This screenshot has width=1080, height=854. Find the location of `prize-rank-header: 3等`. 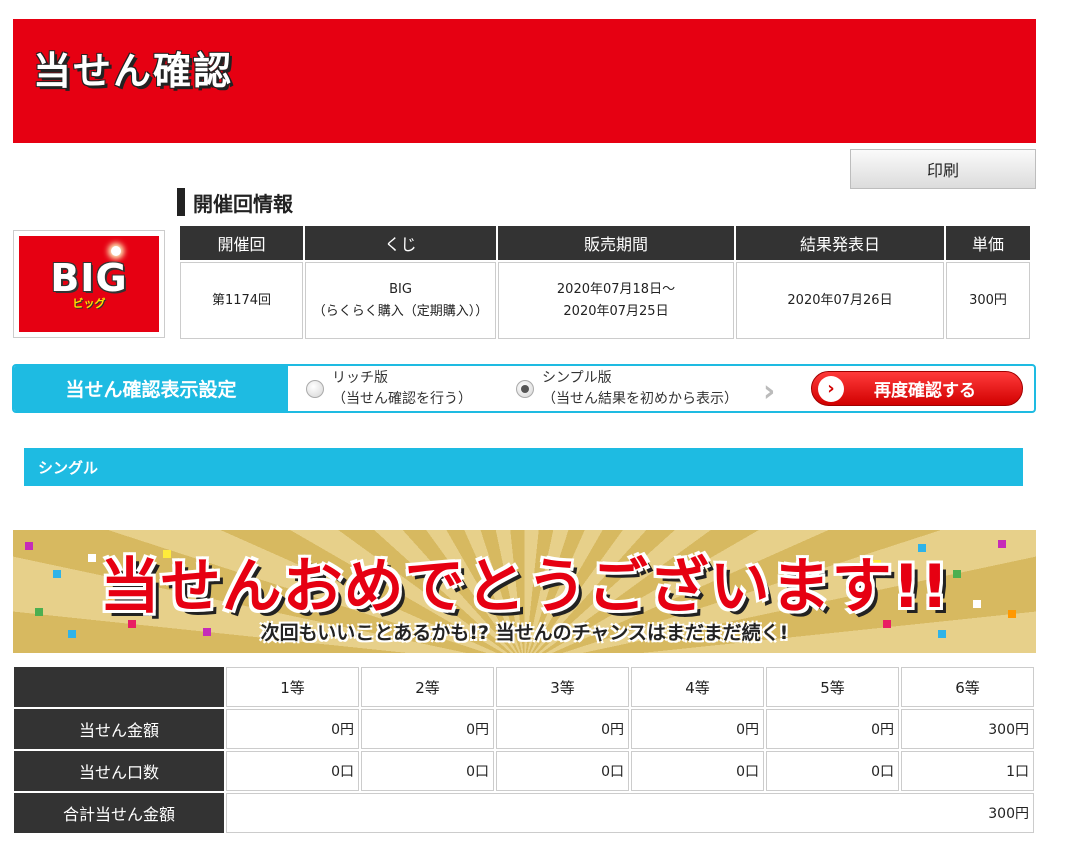

prize-rank-header: 3等 is located at coordinates (562, 687).